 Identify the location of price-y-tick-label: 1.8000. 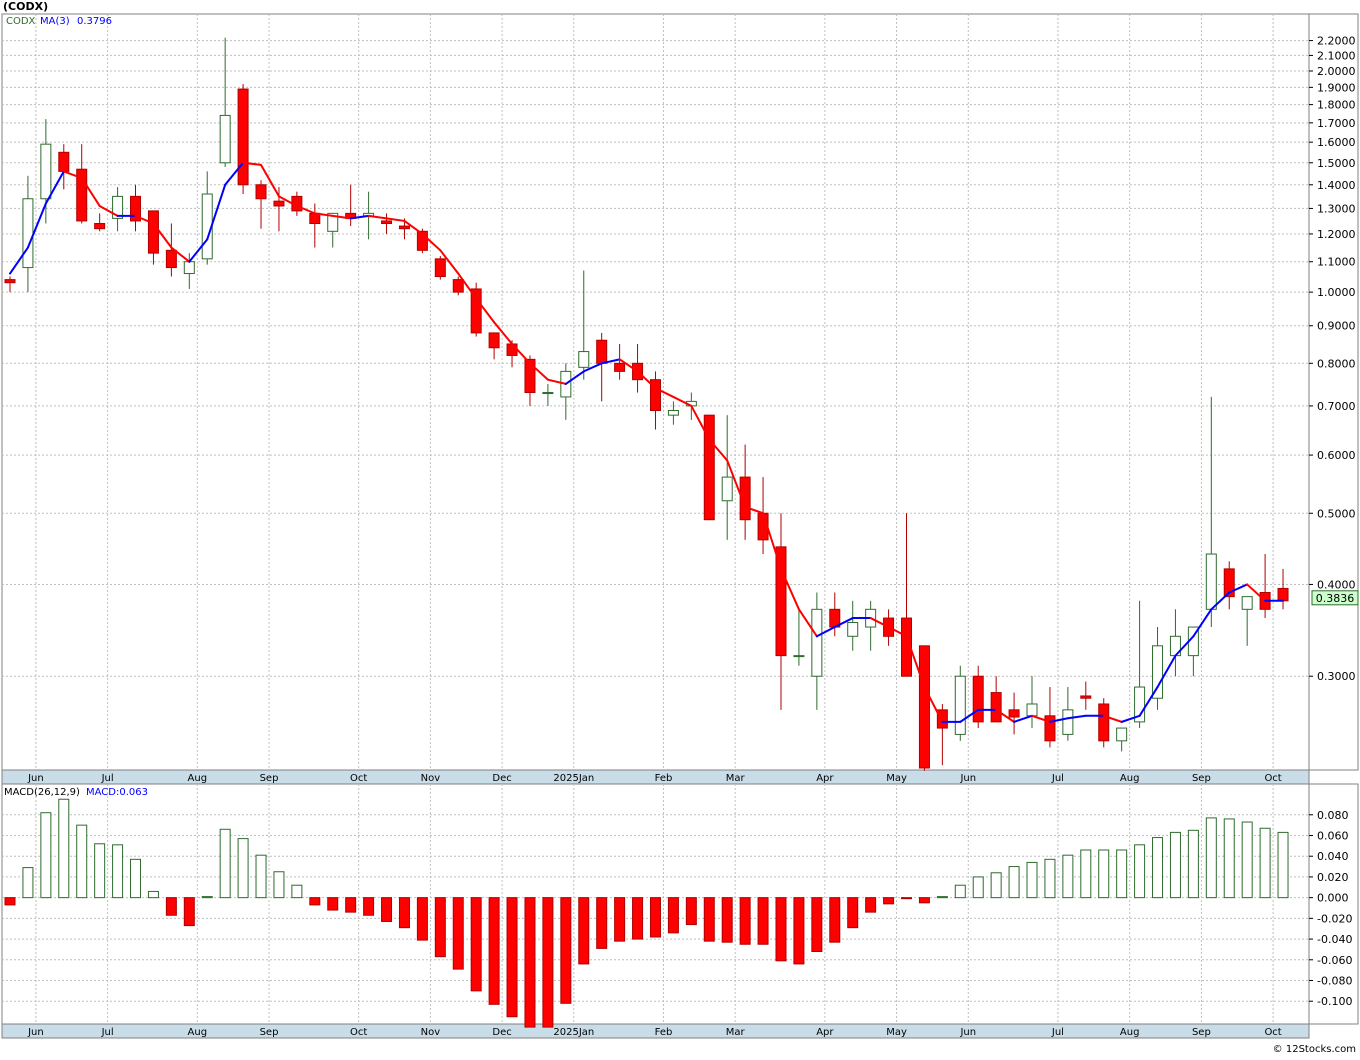
(1336, 105).